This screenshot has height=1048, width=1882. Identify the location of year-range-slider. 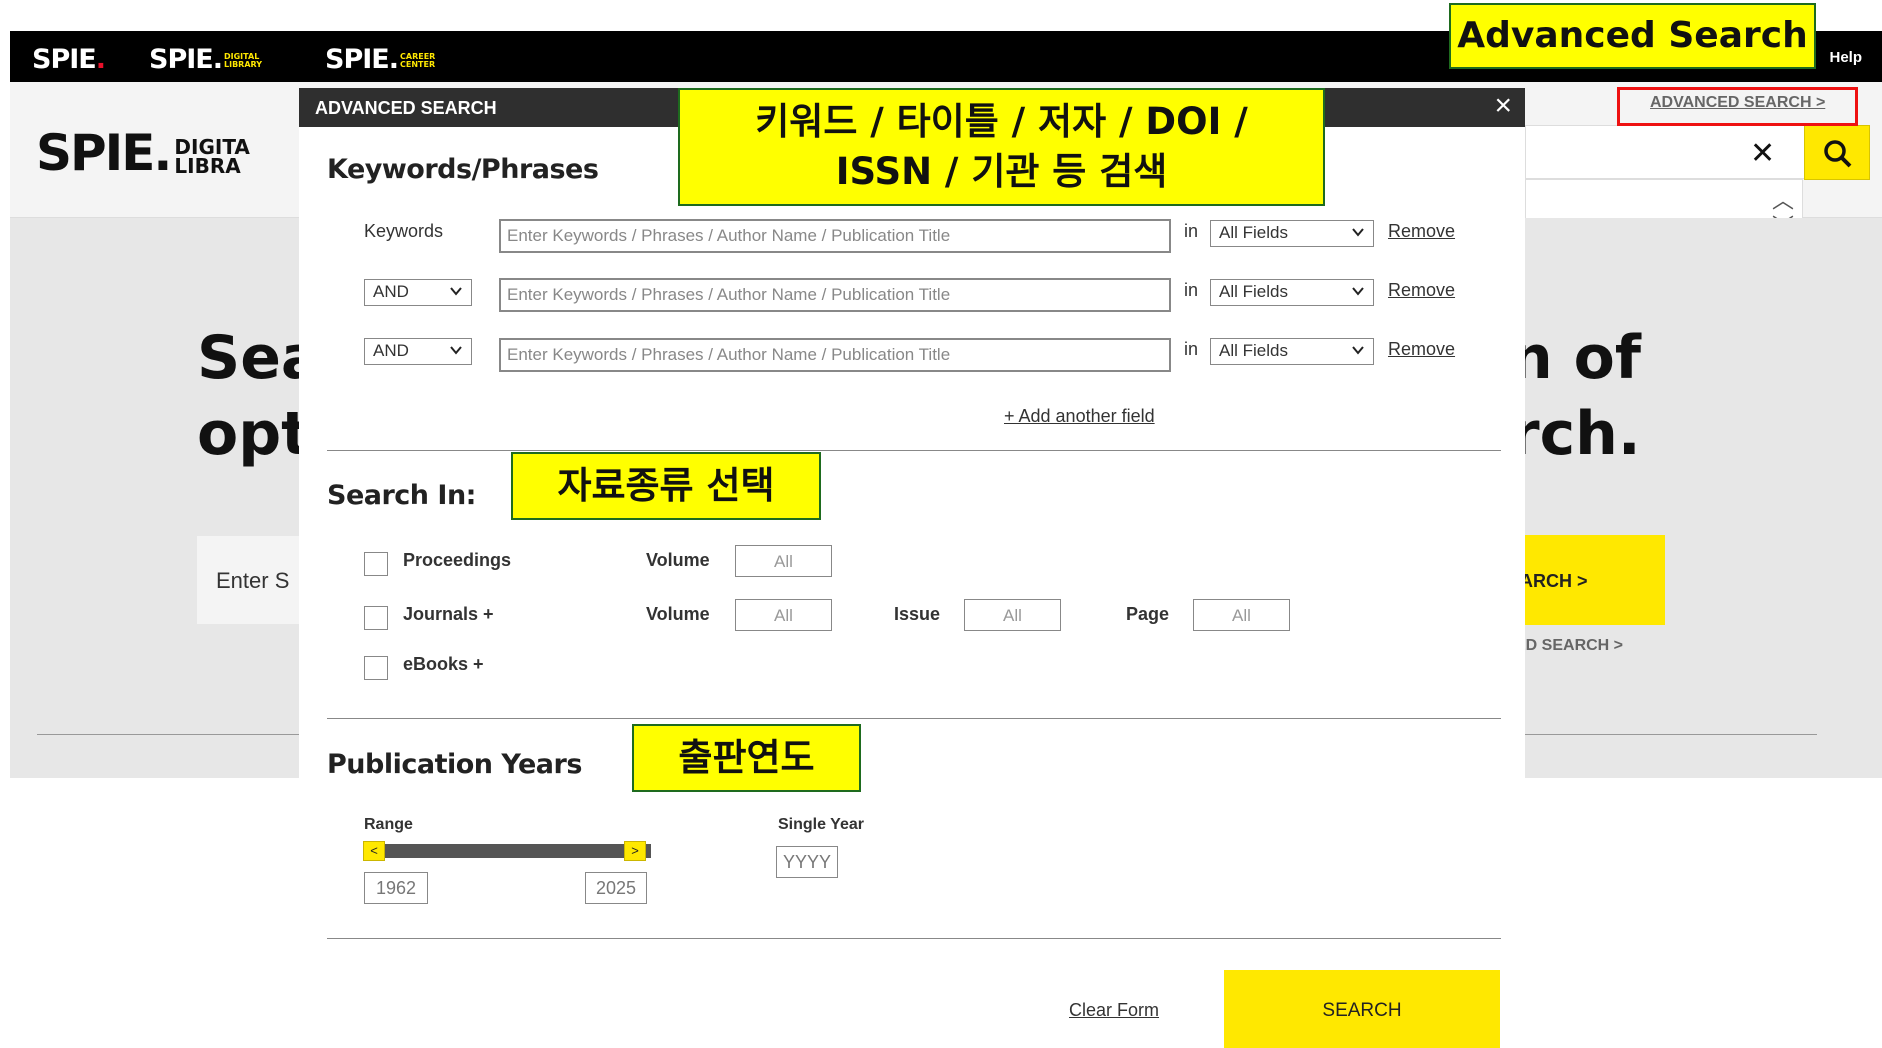
(508, 851).